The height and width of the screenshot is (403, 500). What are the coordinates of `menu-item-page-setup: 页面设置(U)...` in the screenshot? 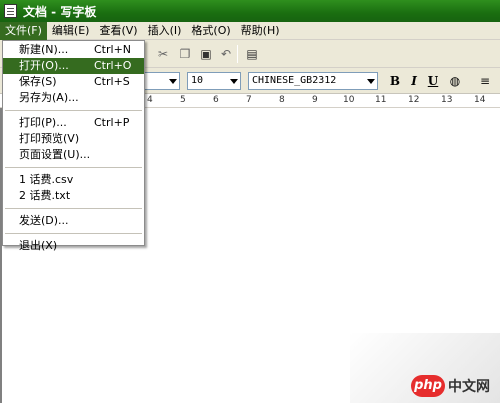 It's located at (73, 155).